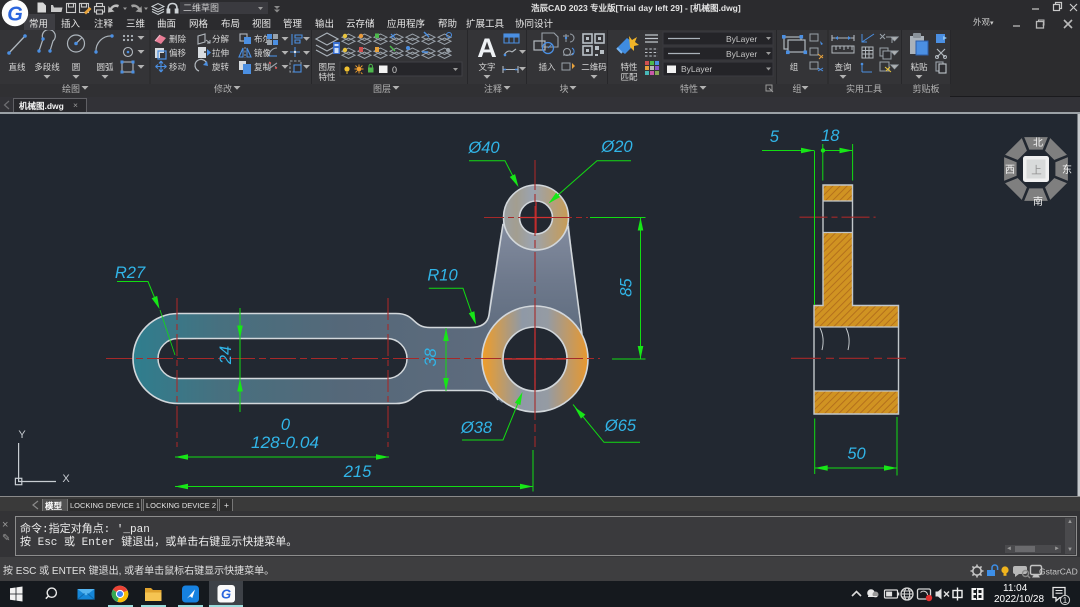 Image resolution: width=1080 pixels, height=607 pixels. What do you see at coordinates (66, 479) in the screenshot?
I see `svg-text: X` at bounding box center [66, 479].